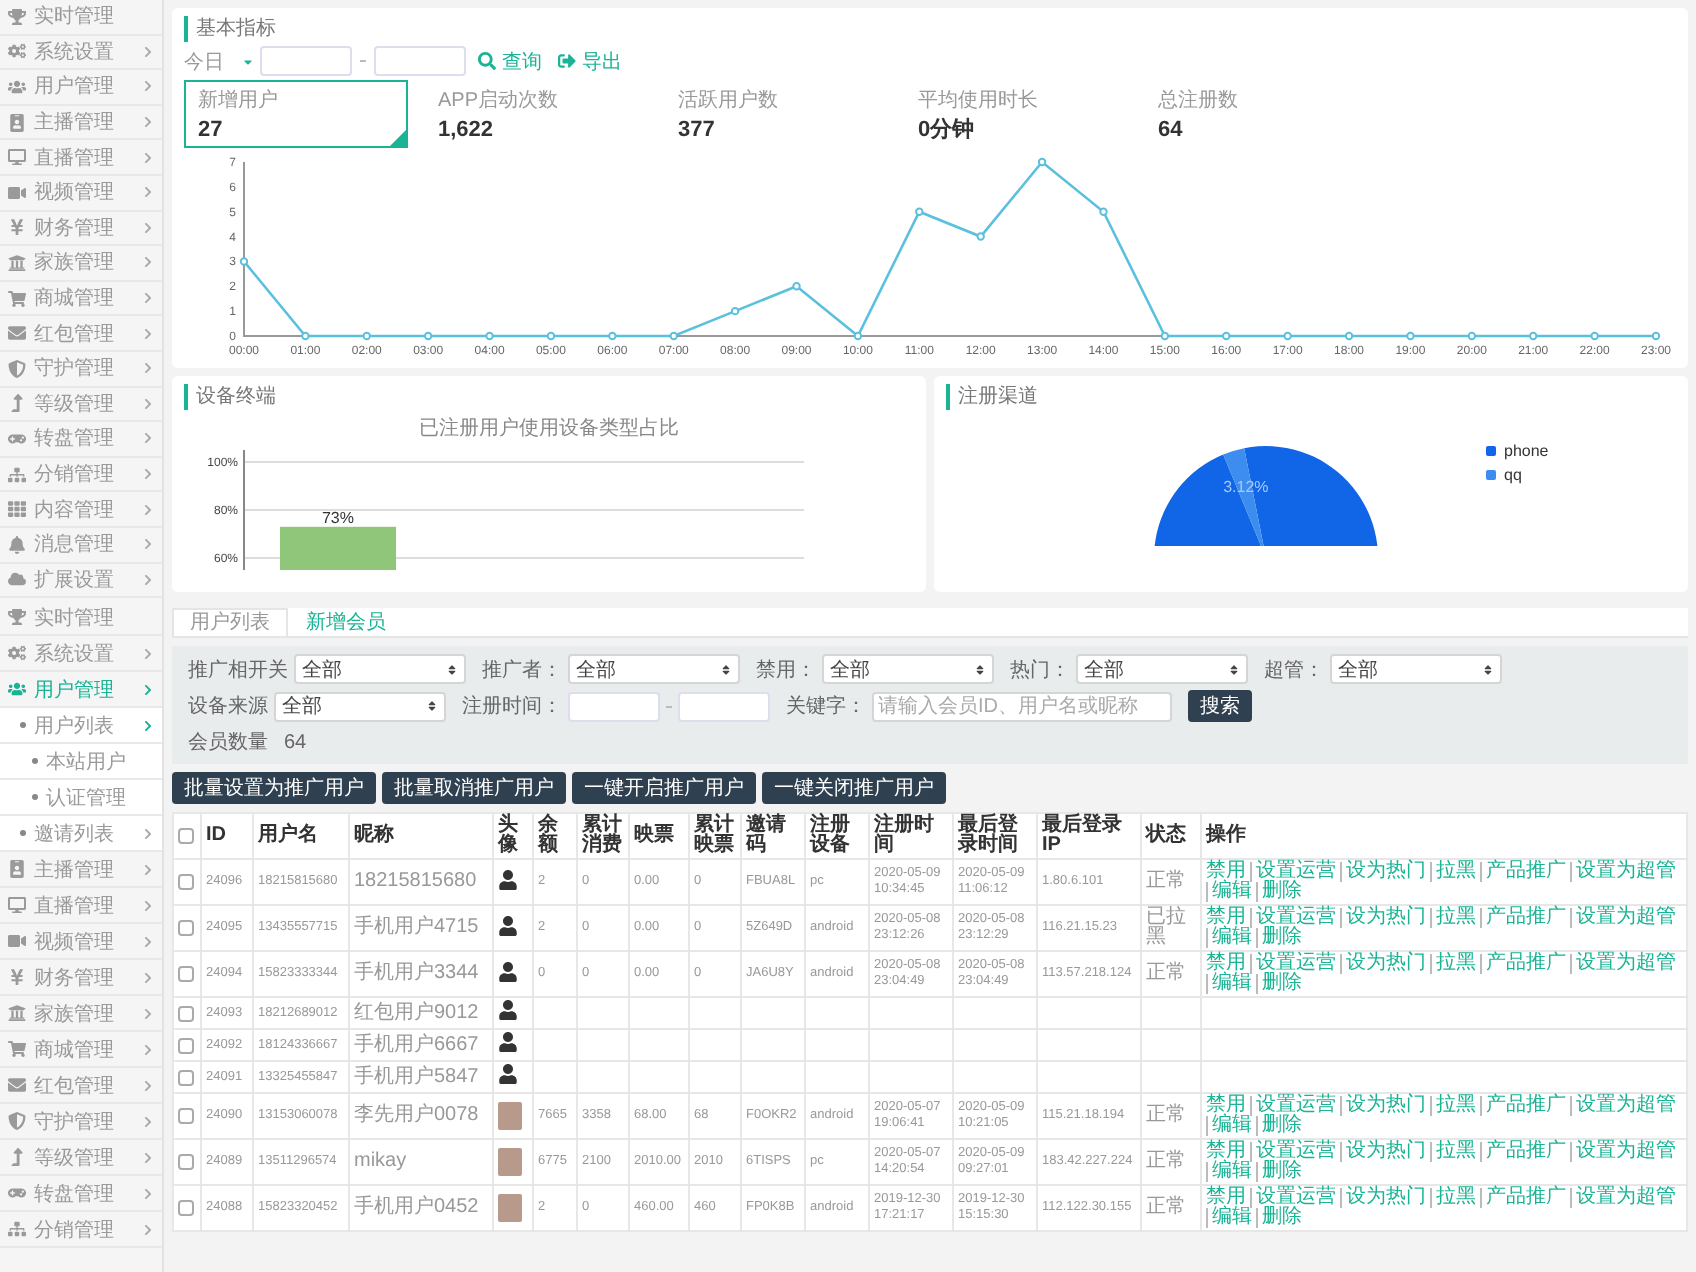 The width and height of the screenshot is (1696, 1272). What do you see at coordinates (536, 114) in the screenshot?
I see `stat-tile: APP启动次数 1,622` at bounding box center [536, 114].